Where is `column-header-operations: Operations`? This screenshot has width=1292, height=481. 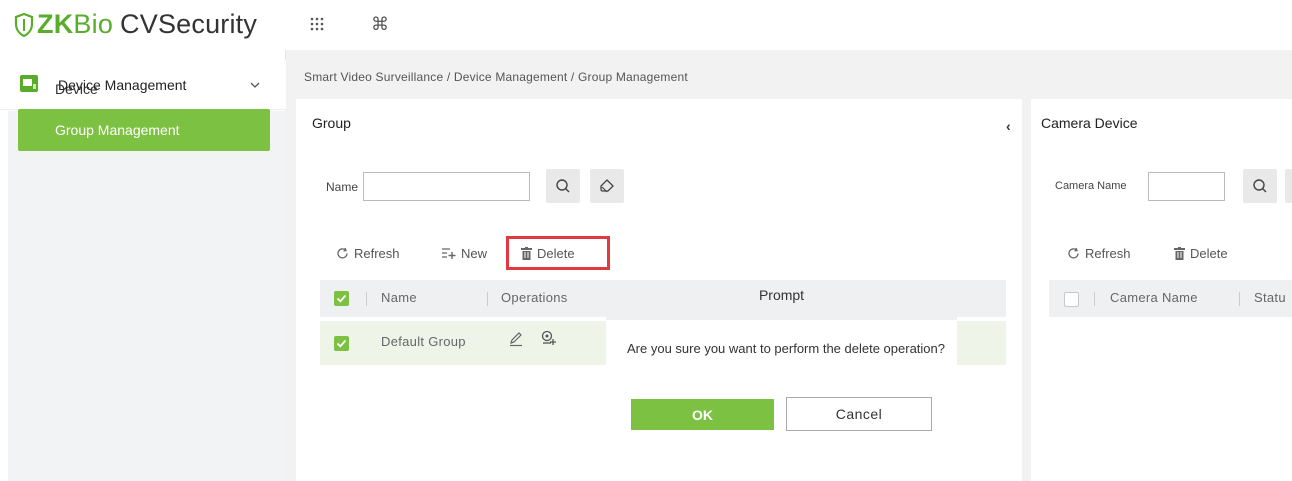
column-header-operations: Operations is located at coordinates (534, 297).